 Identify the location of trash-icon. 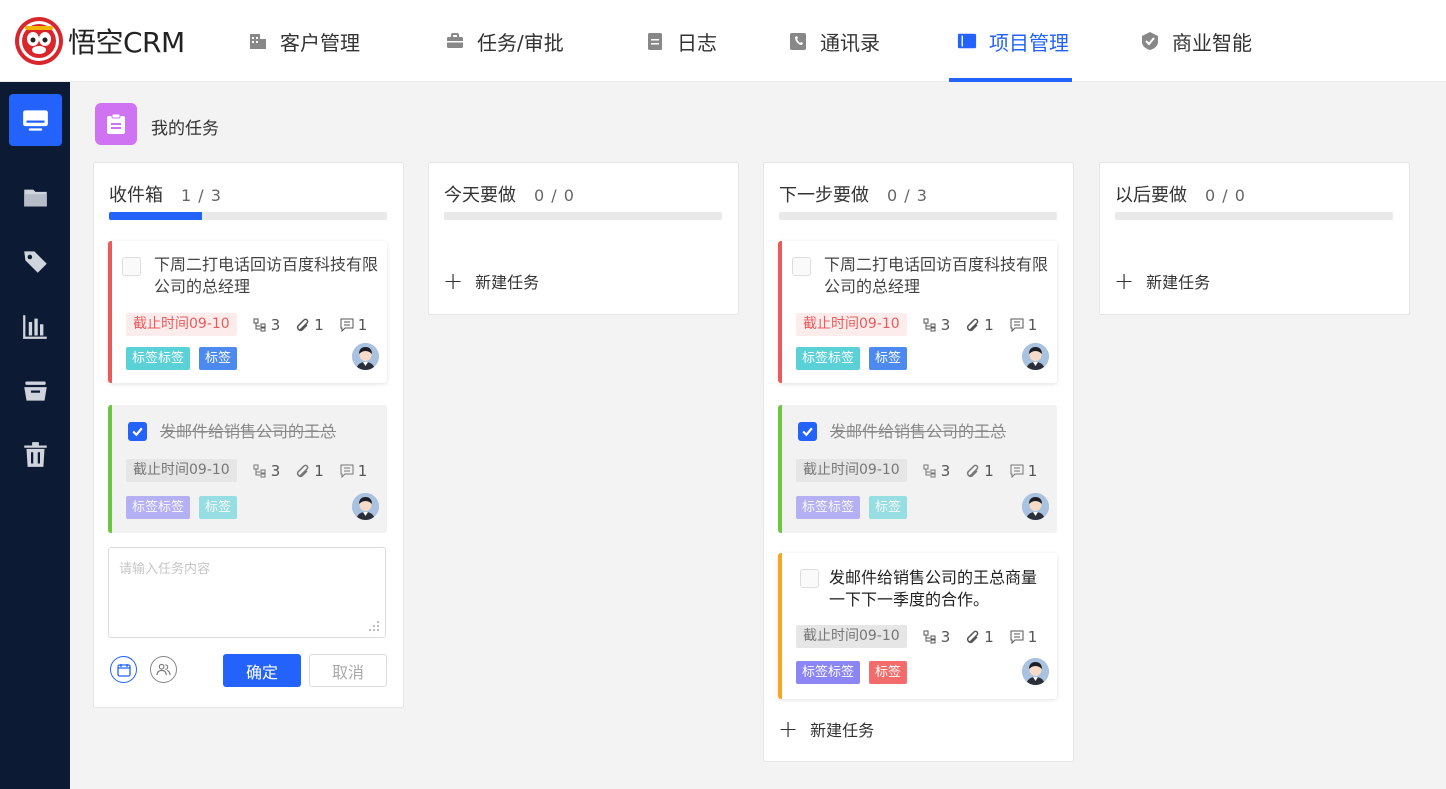
(35, 454).